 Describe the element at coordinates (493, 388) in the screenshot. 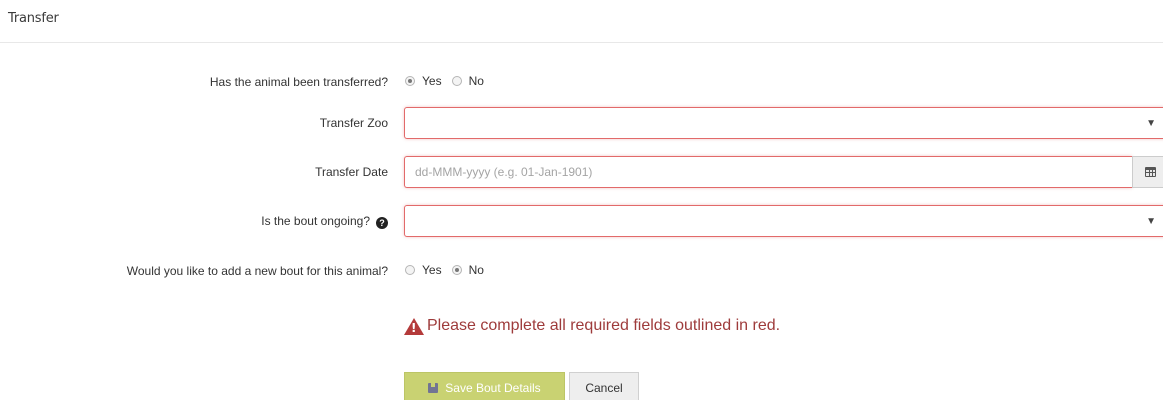

I see `save-bout-label: Save Bout Details` at that location.